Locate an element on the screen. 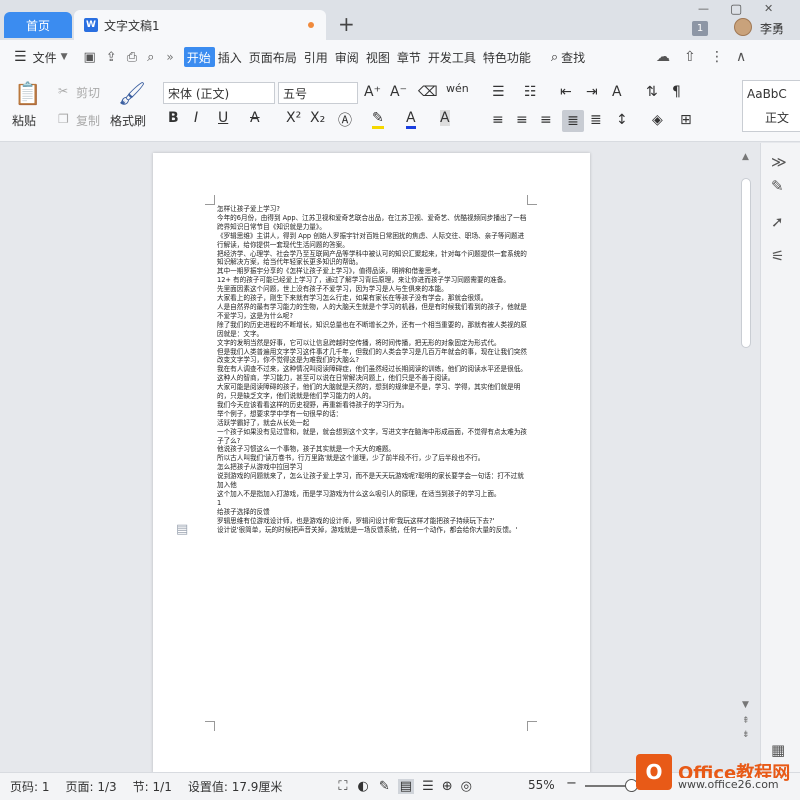 The height and width of the screenshot is (800, 800). more-icon: ⋮ is located at coordinates (717, 57).